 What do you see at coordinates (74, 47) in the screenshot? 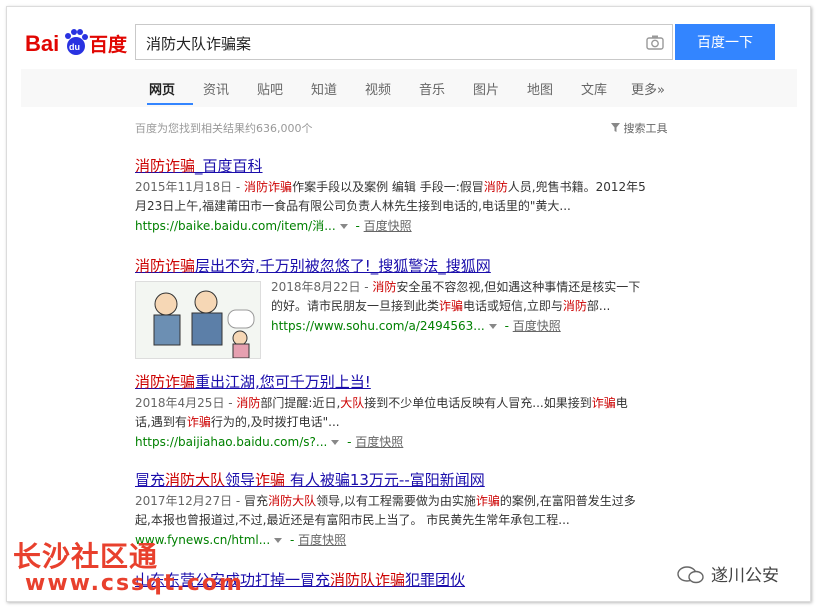
I see `svg-text: du` at bounding box center [74, 47].